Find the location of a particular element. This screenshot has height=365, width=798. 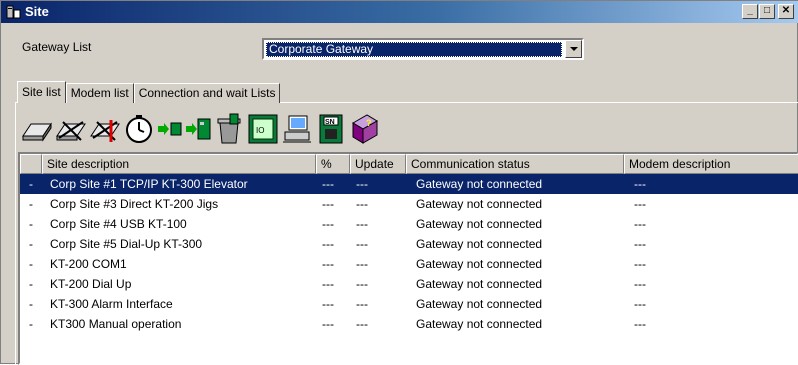

gateway-list-label: Gateway List is located at coordinates (57, 47).